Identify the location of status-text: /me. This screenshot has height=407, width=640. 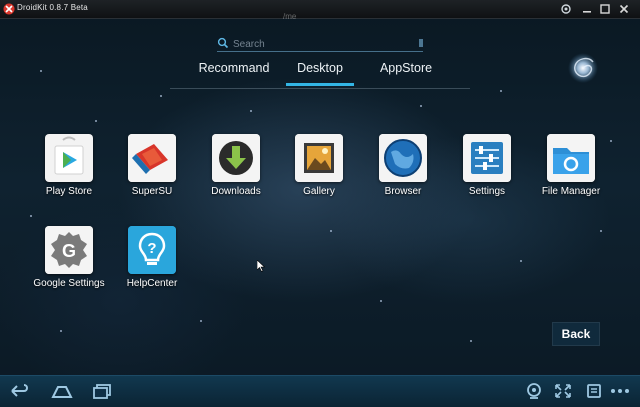
(290, 16).